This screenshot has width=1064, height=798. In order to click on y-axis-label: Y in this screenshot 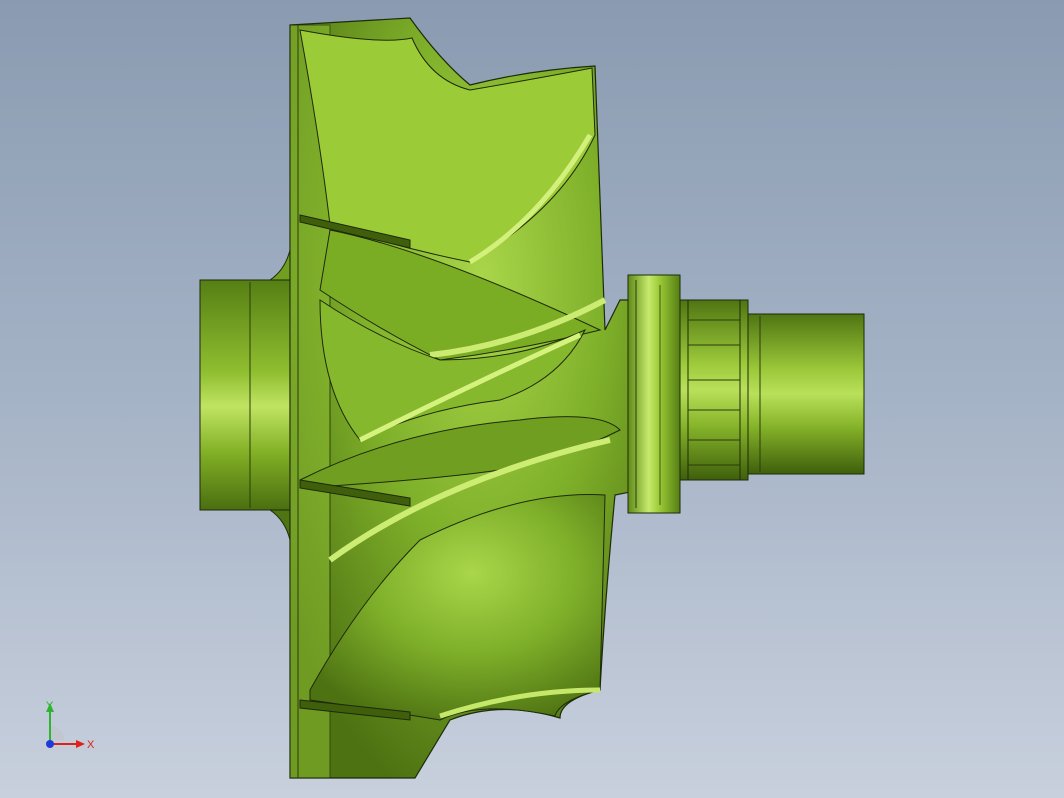, I will do `click(50, 706)`.